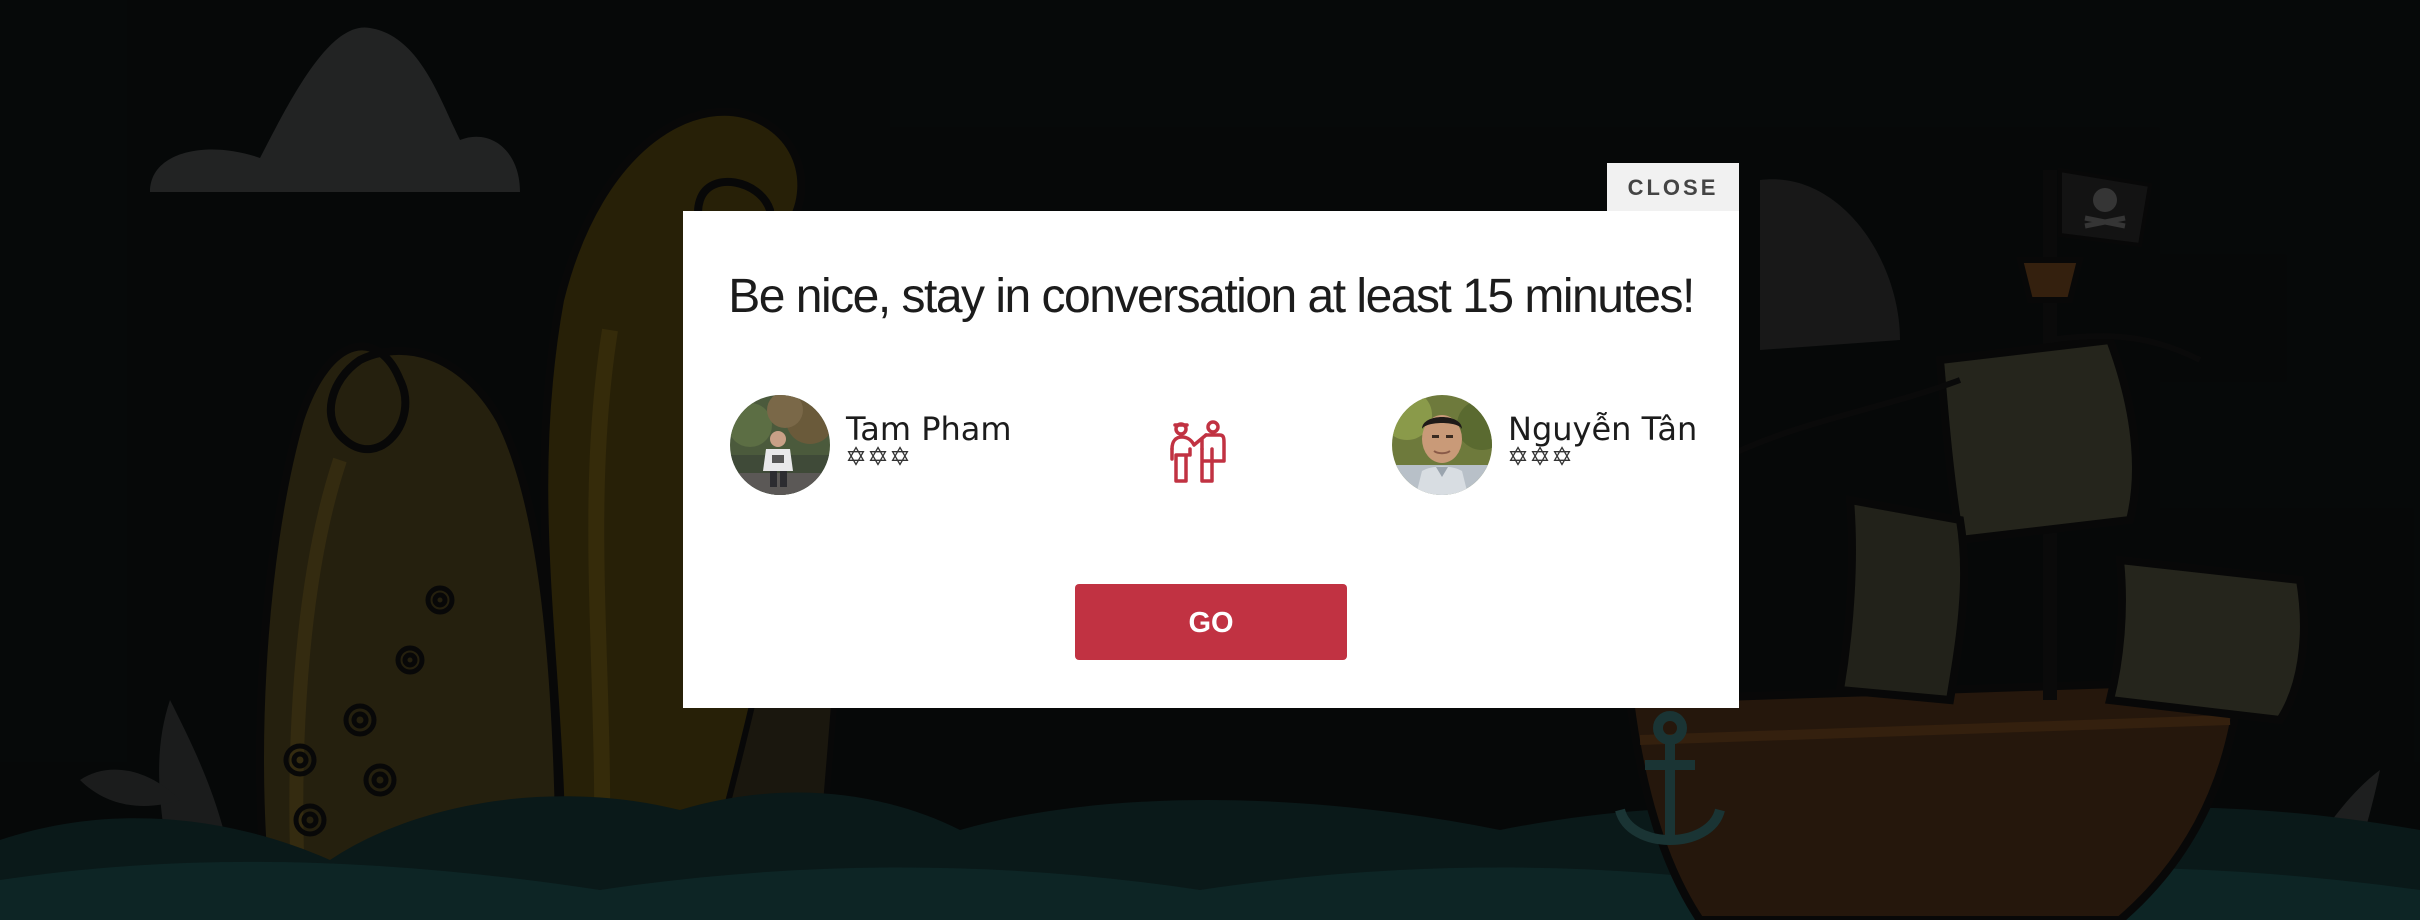 The image size is (2420, 920). Describe the element at coordinates (1211, 622) in the screenshot. I see `go-button: GO` at that location.